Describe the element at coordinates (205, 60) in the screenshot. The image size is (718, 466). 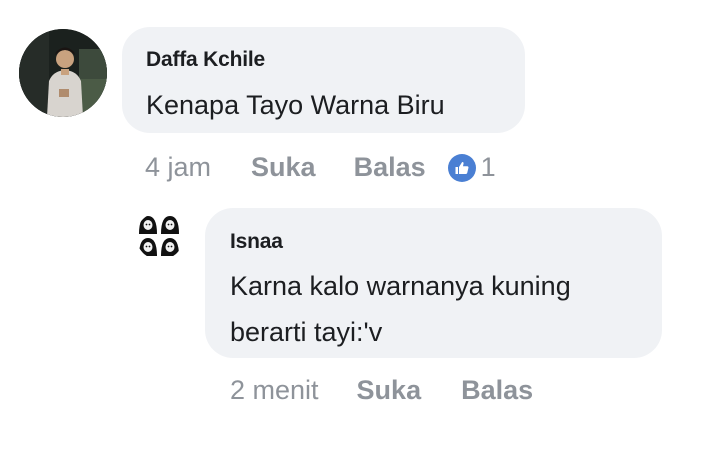
I see `comment-author: Daffa Kchile` at that location.